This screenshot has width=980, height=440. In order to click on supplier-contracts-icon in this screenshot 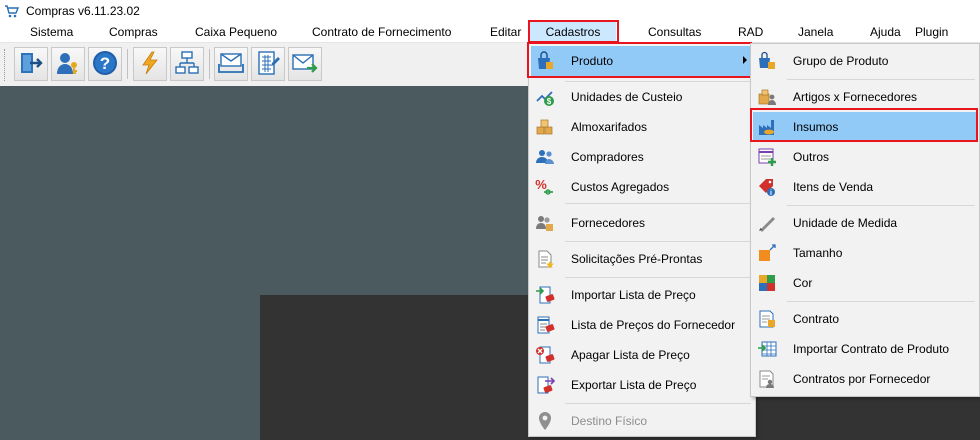, I will do `click(767, 379)`.